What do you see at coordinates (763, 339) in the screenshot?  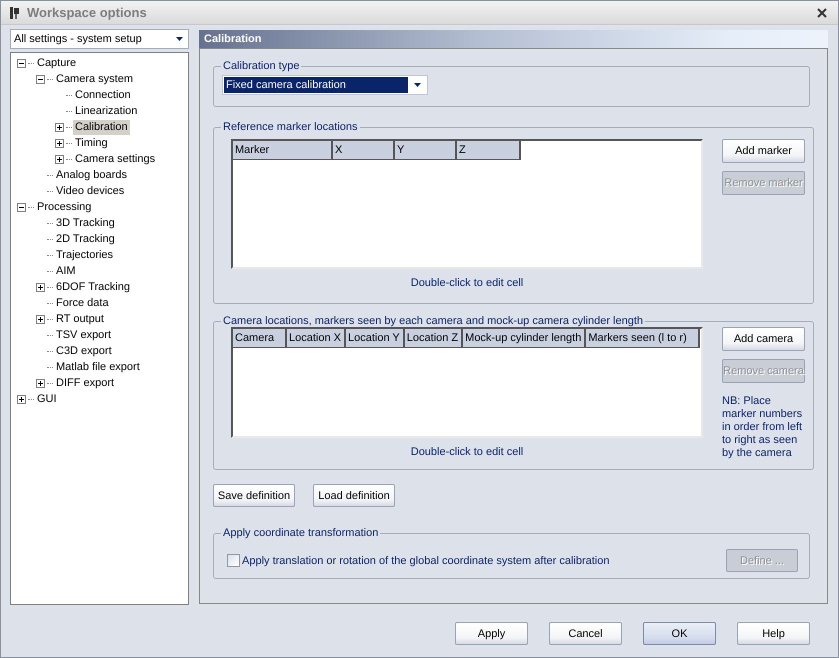 I see `action-button: Add camera` at bounding box center [763, 339].